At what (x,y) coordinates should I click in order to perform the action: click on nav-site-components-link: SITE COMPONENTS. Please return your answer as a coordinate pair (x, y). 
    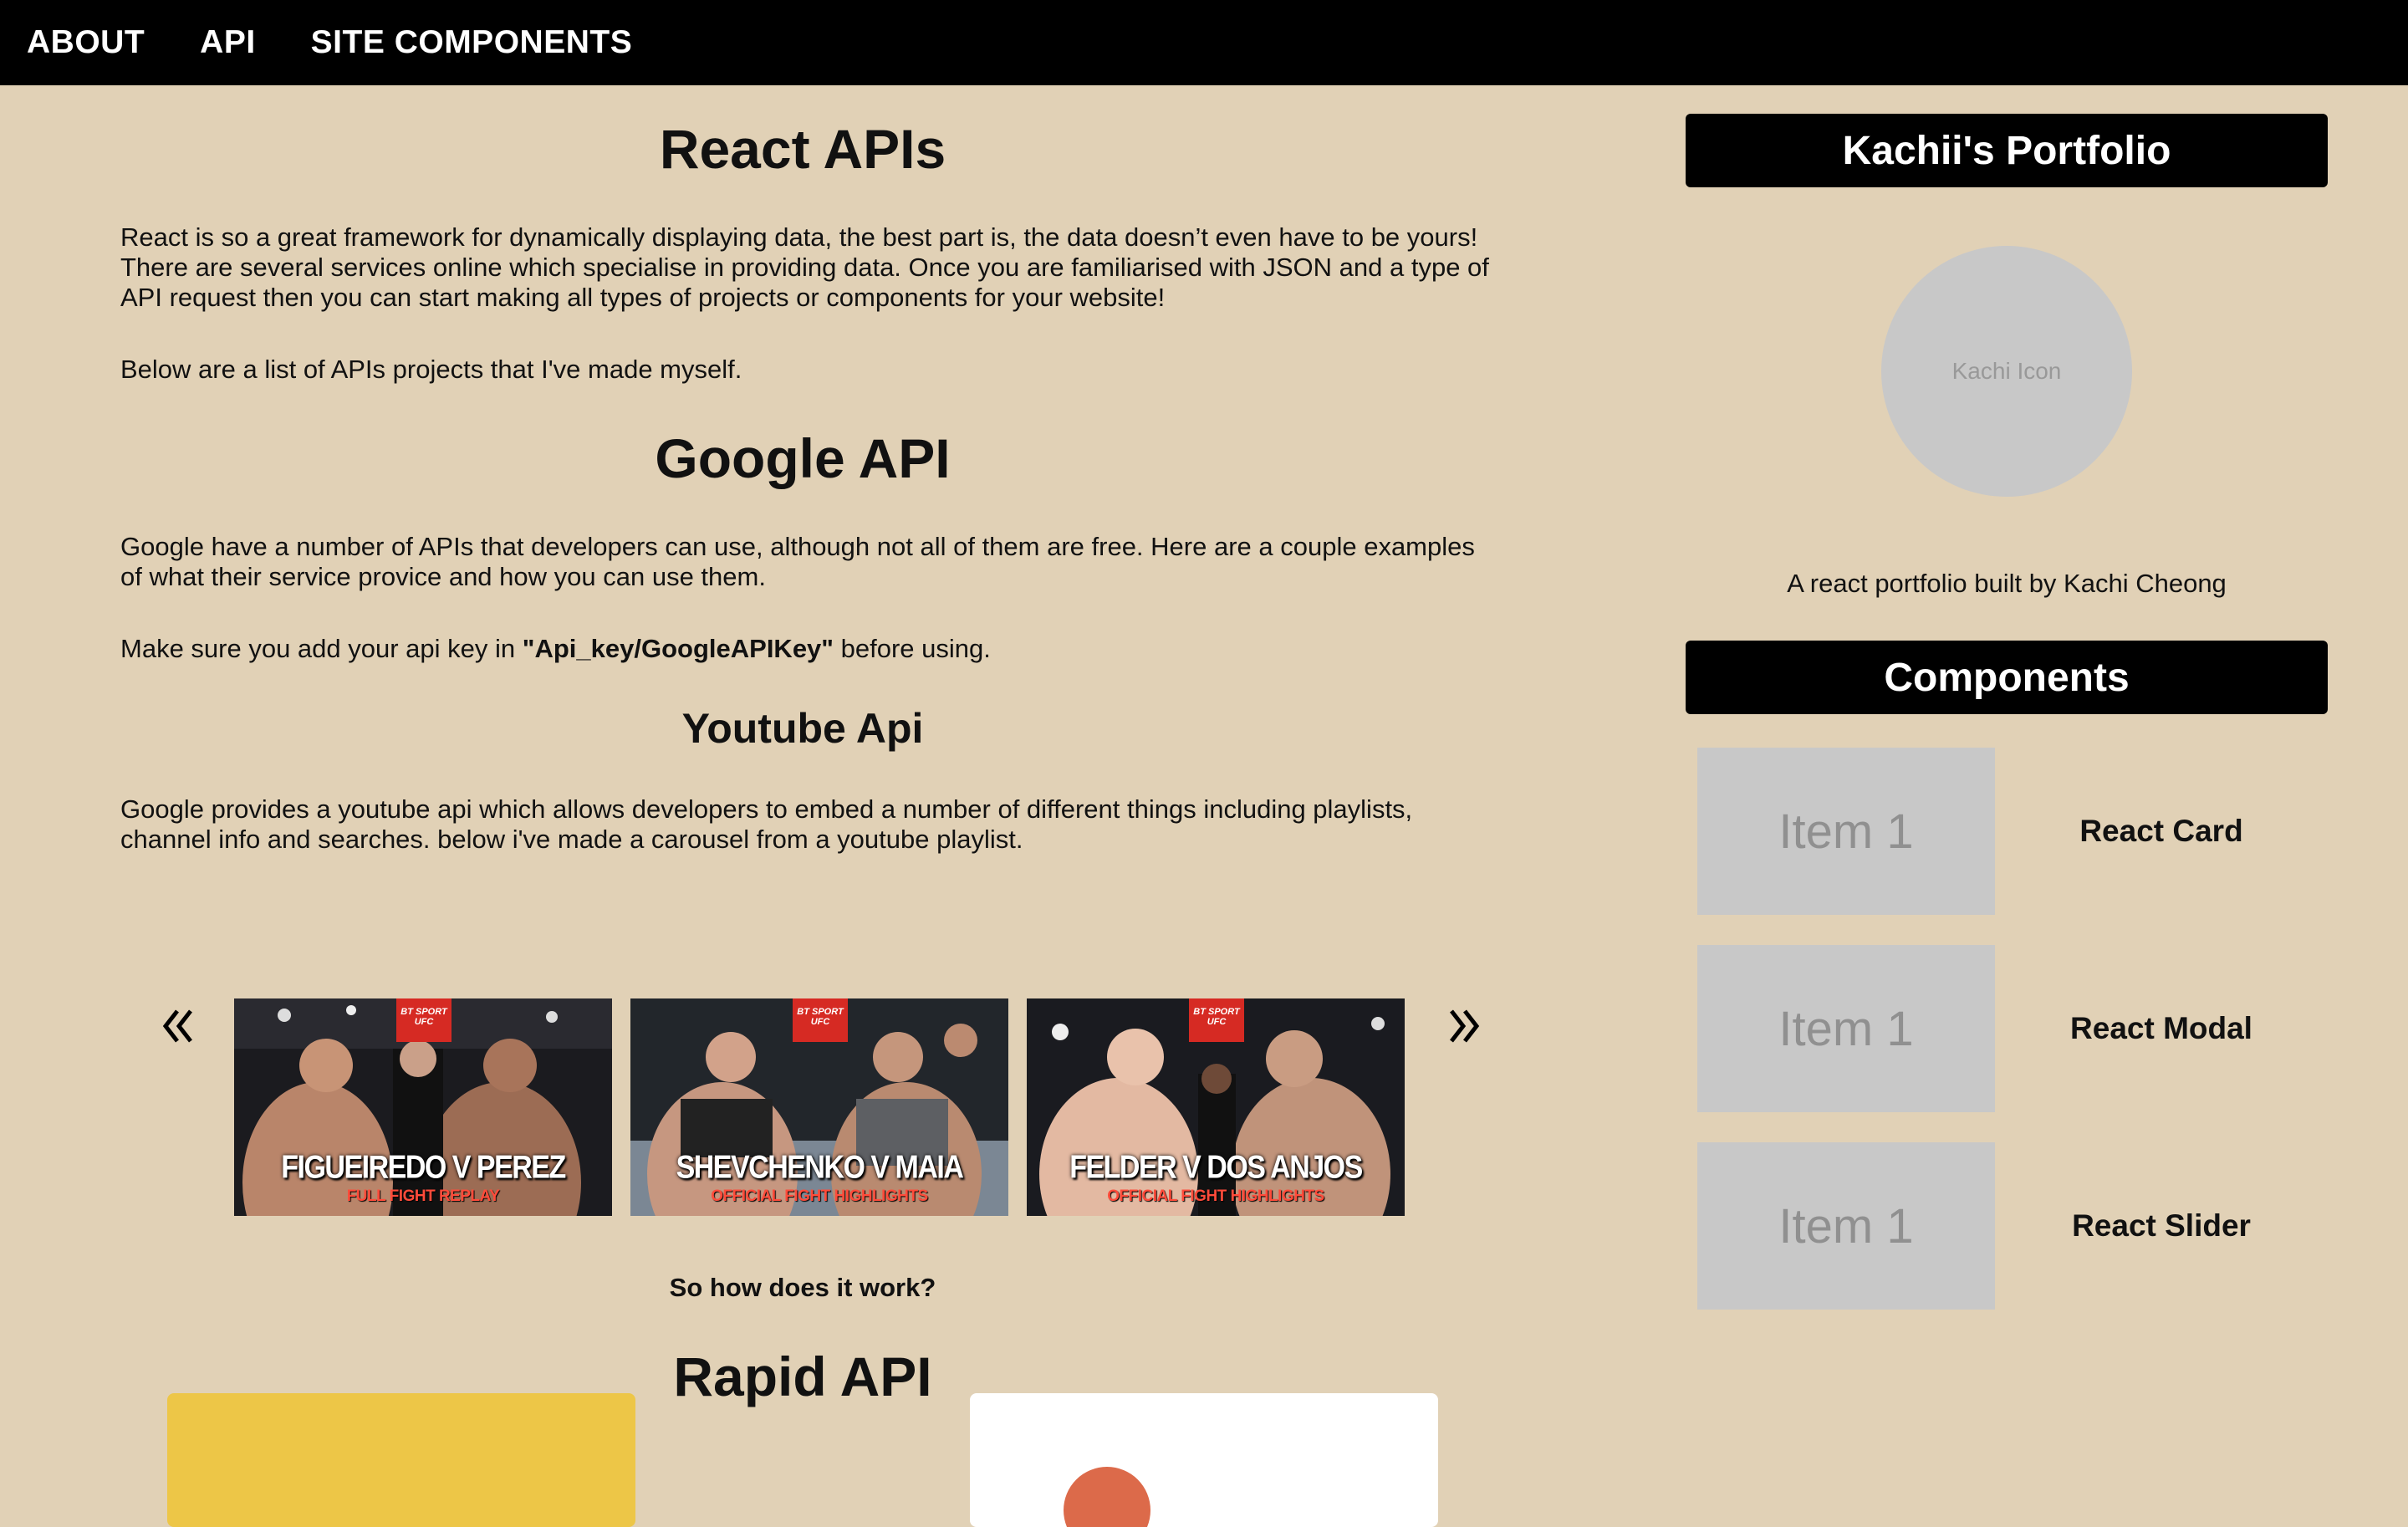
    Looking at the image, I should click on (472, 42).